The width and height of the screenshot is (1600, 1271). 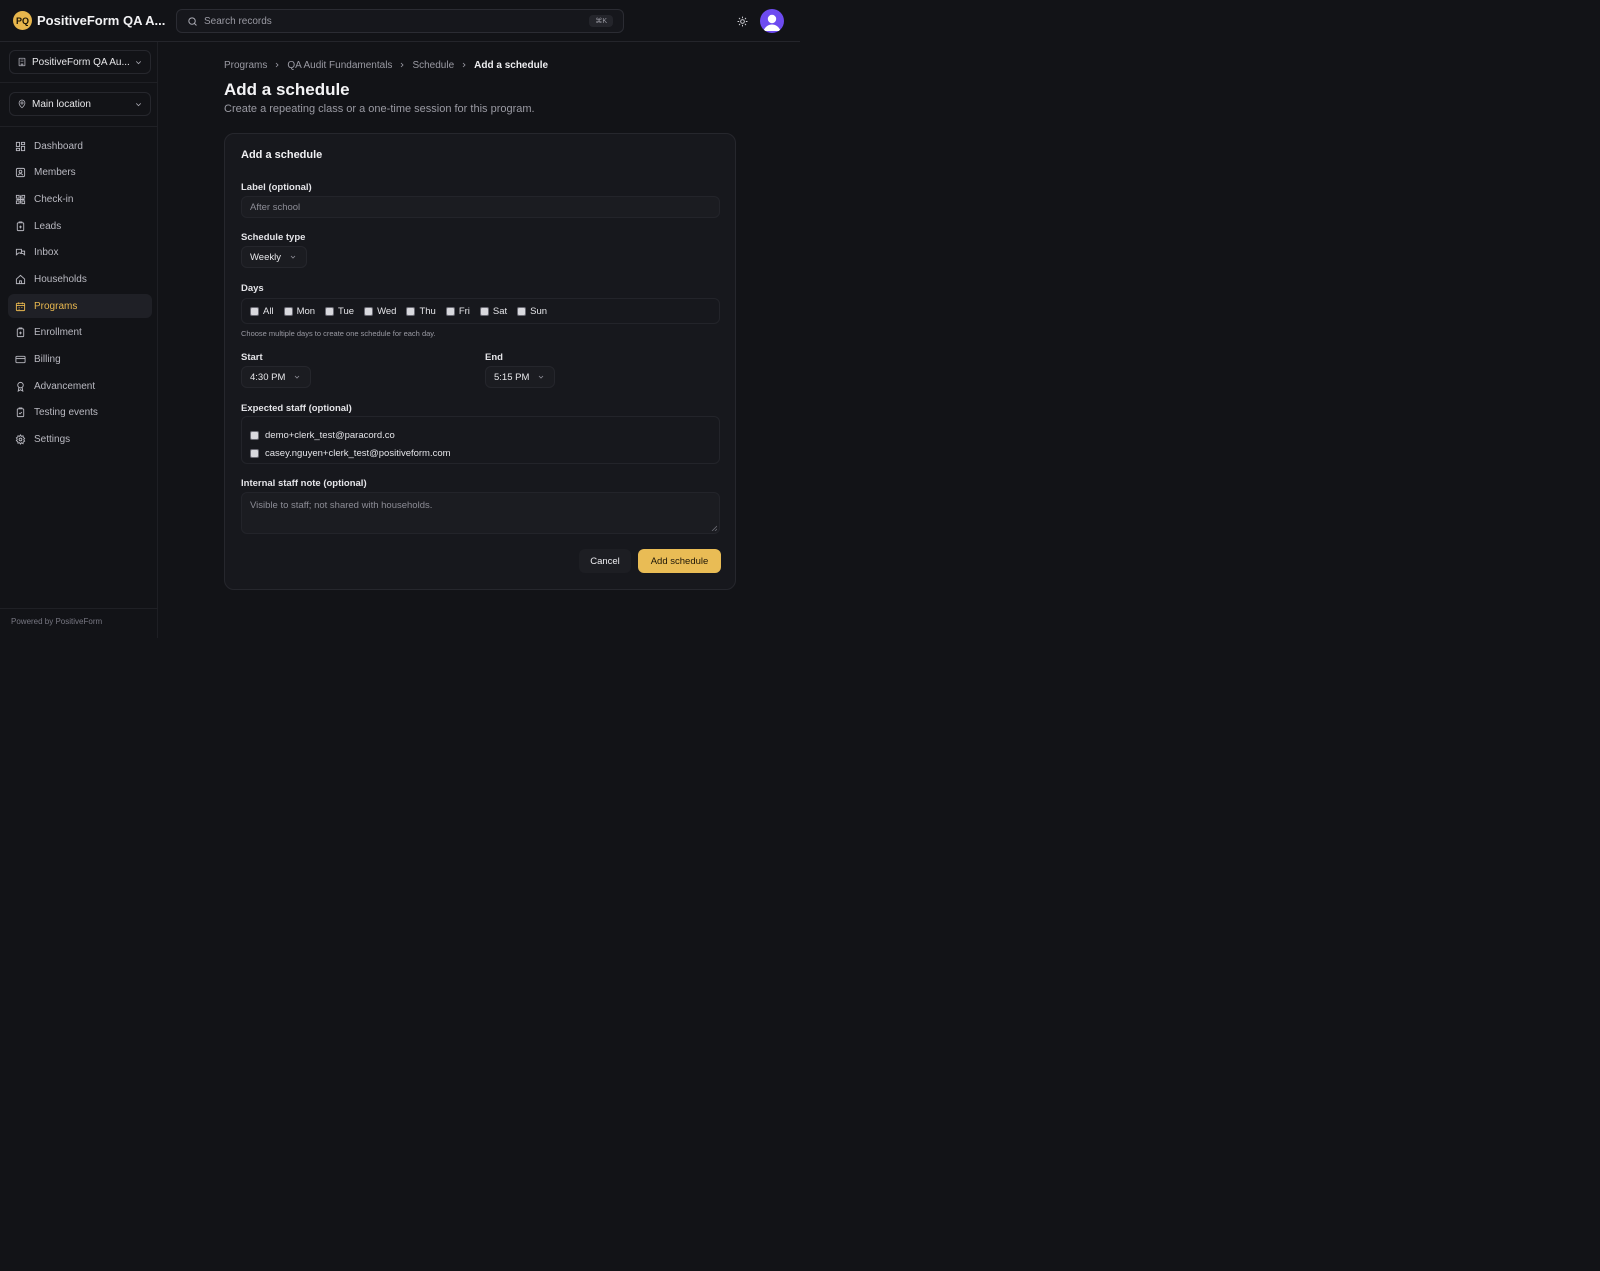 I want to click on day-sat: Sat, so click(x=493, y=311).